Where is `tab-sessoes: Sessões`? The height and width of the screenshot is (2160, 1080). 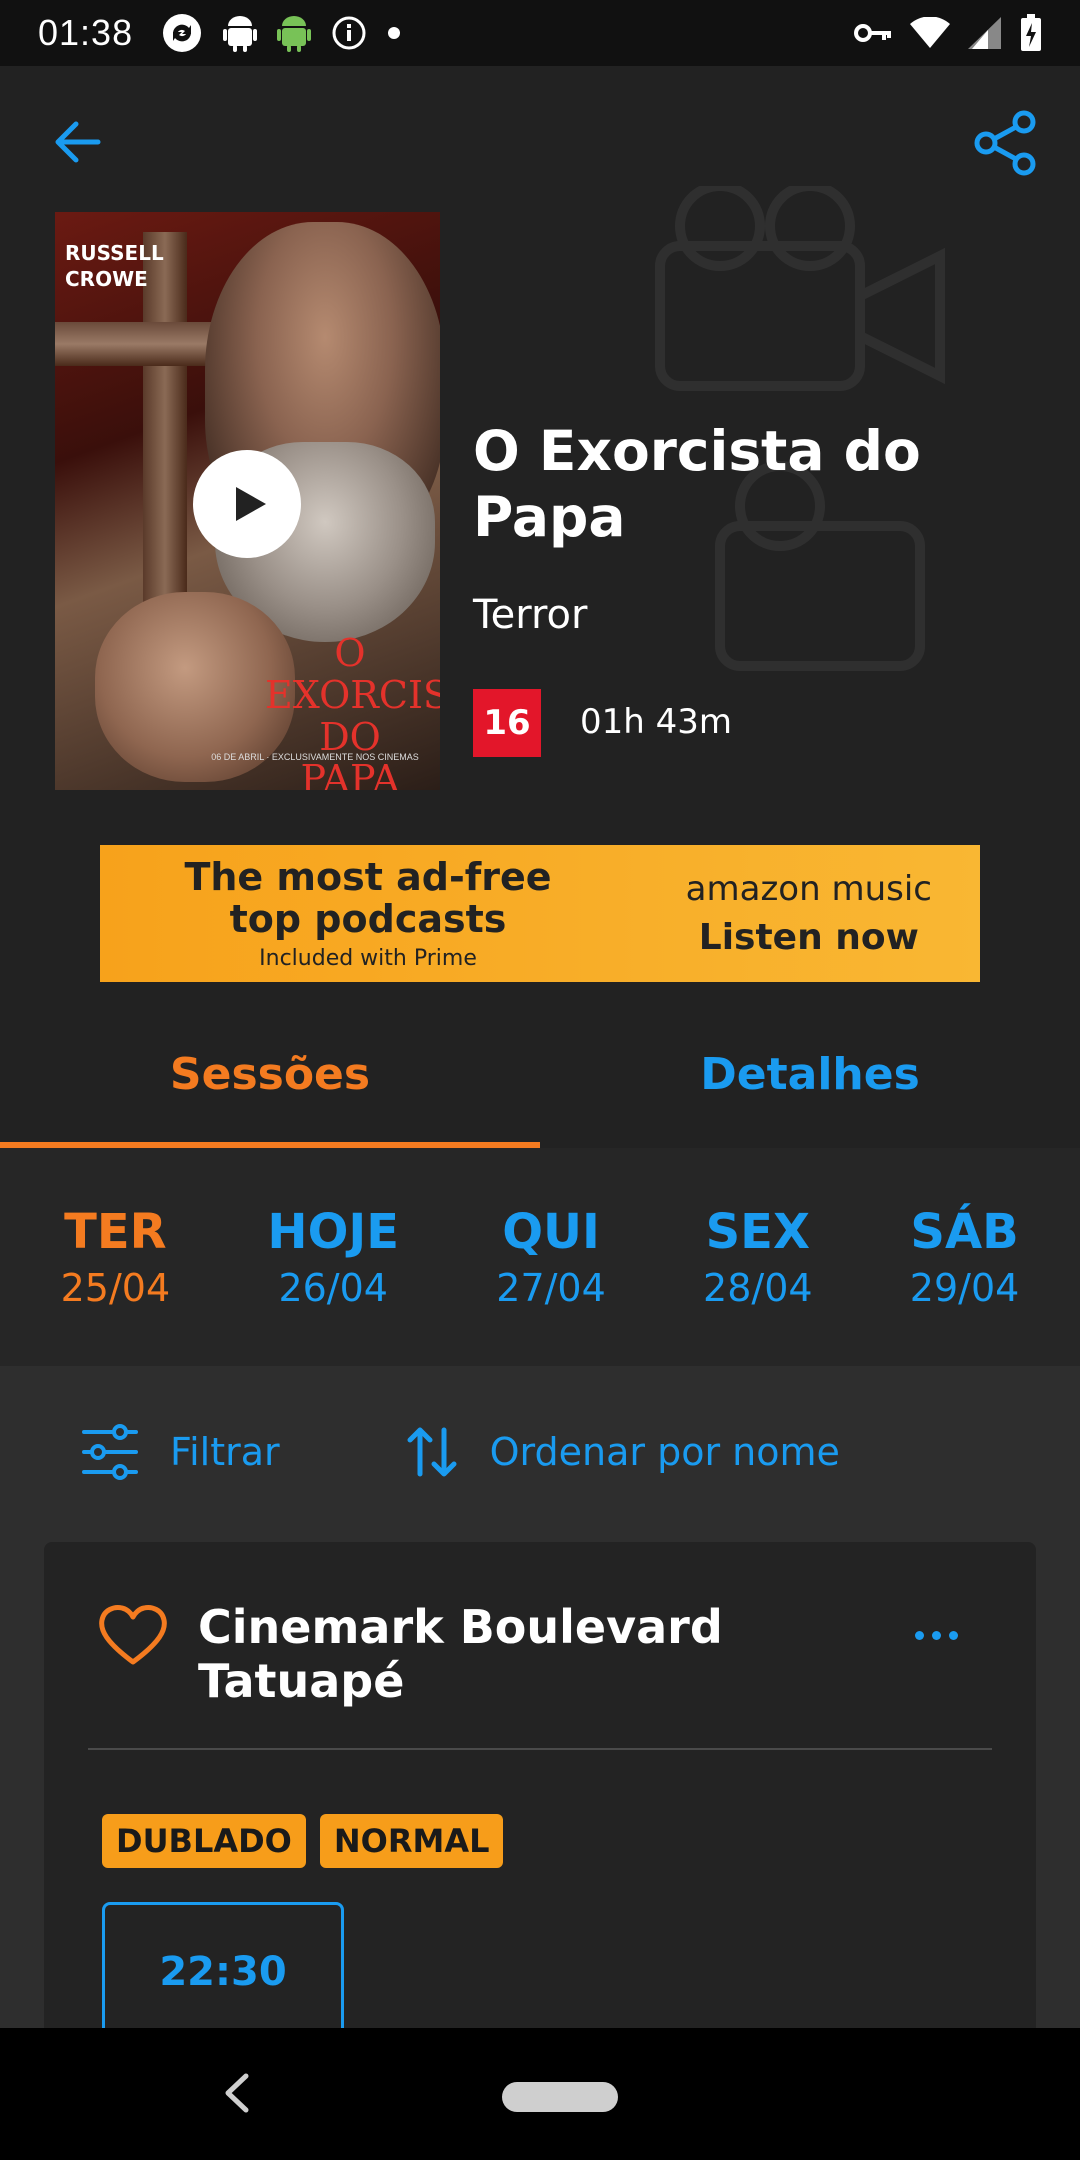
tab-sessoes: Sessões is located at coordinates (270, 1074).